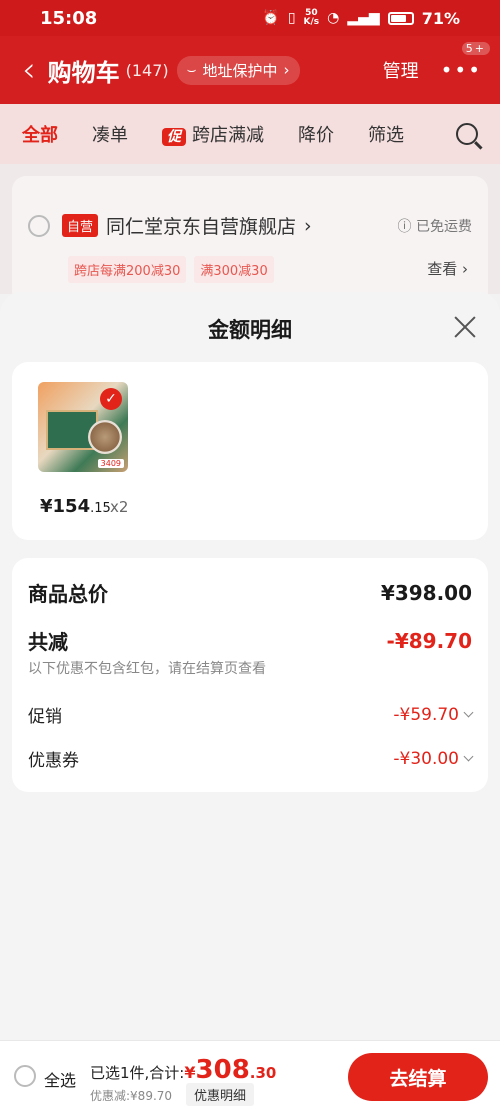 The height and width of the screenshot is (1111, 500). I want to click on sheet-title: 金额明细, so click(250, 330).